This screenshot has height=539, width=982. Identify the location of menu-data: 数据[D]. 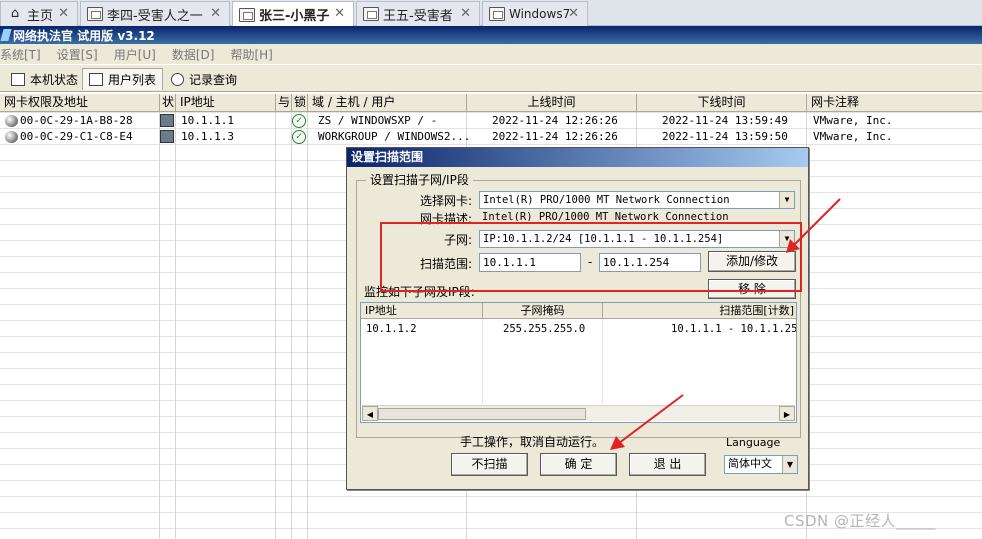
(193, 54).